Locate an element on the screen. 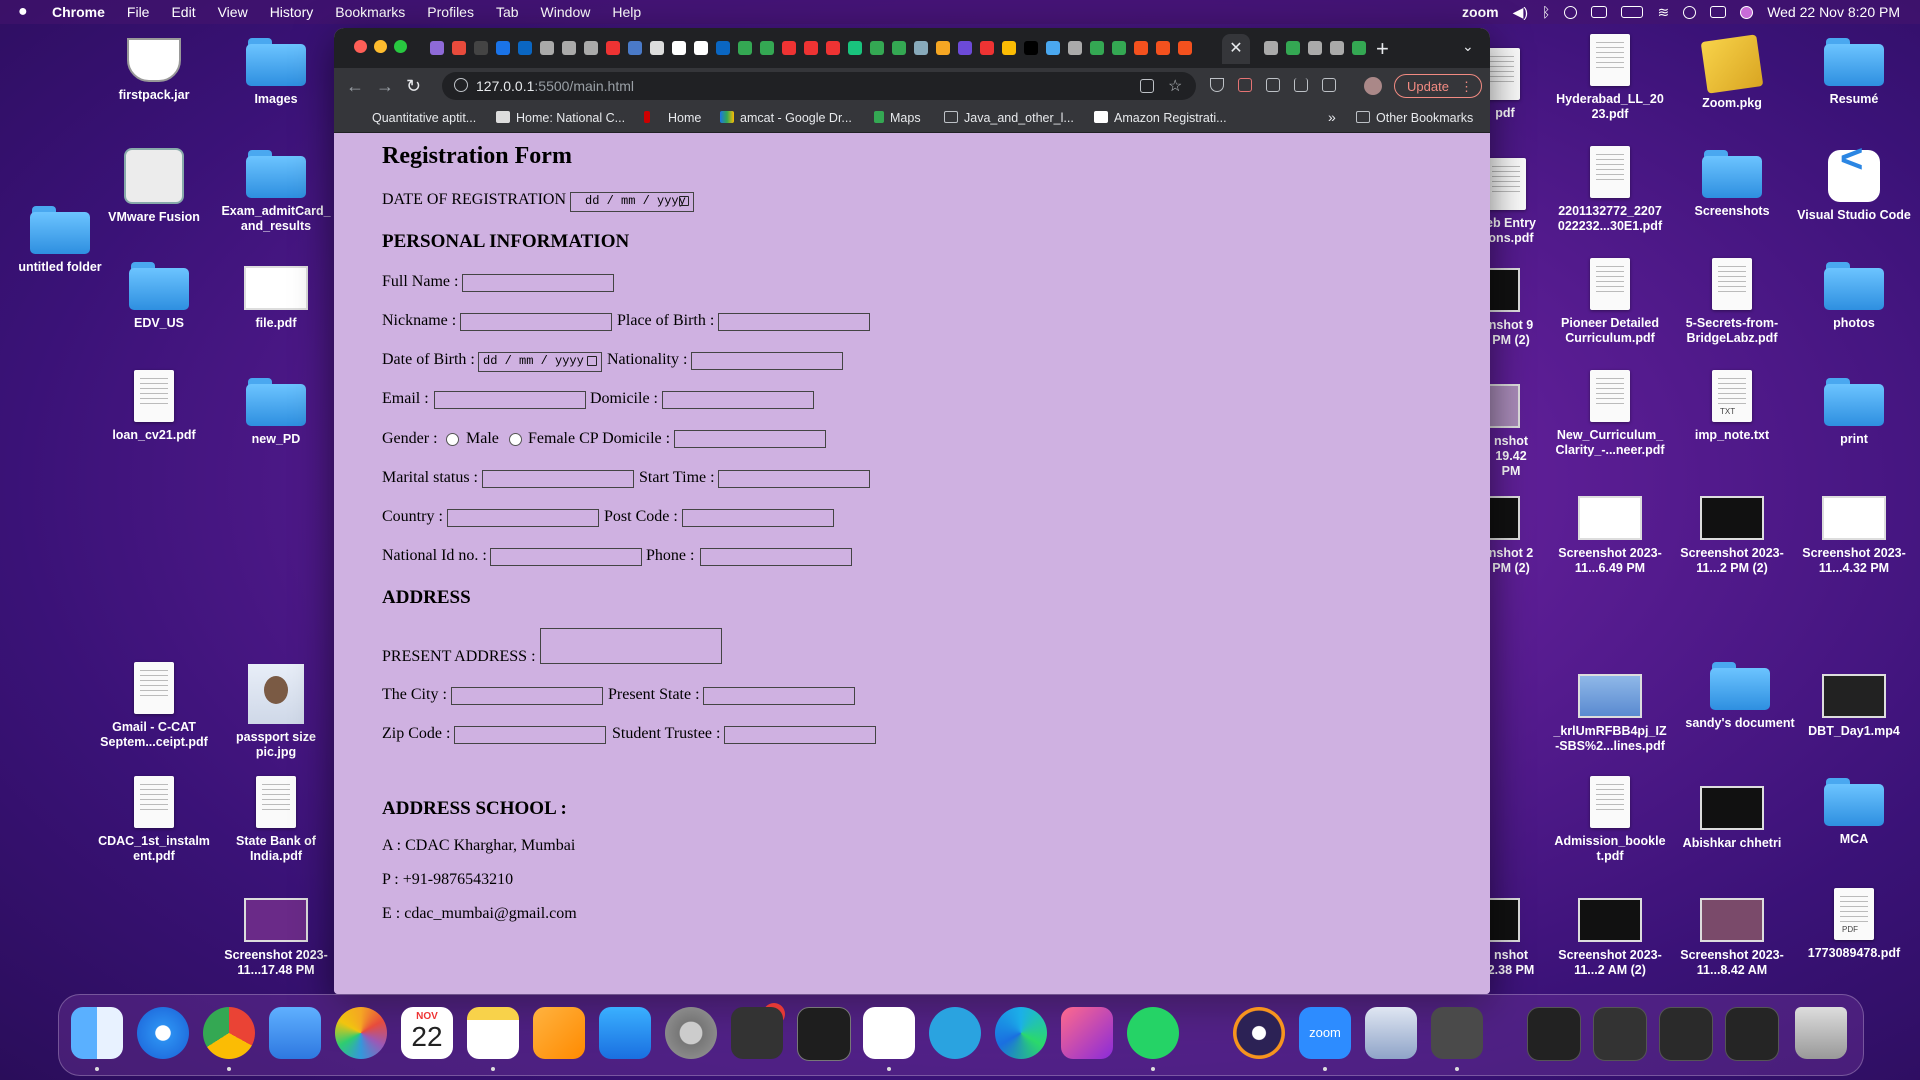  country-input is located at coordinates (523, 518).